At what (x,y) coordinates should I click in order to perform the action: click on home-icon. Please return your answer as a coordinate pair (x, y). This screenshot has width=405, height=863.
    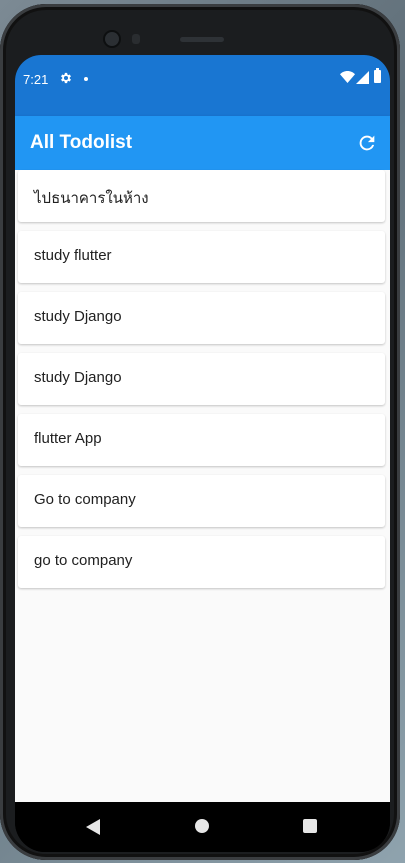
    Looking at the image, I should click on (202, 826).